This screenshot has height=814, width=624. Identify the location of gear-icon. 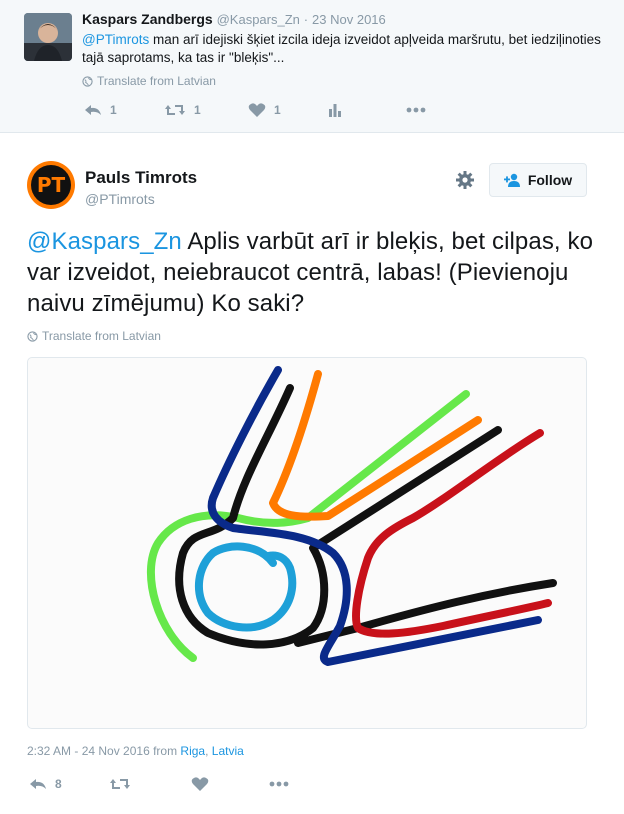
(465, 180).